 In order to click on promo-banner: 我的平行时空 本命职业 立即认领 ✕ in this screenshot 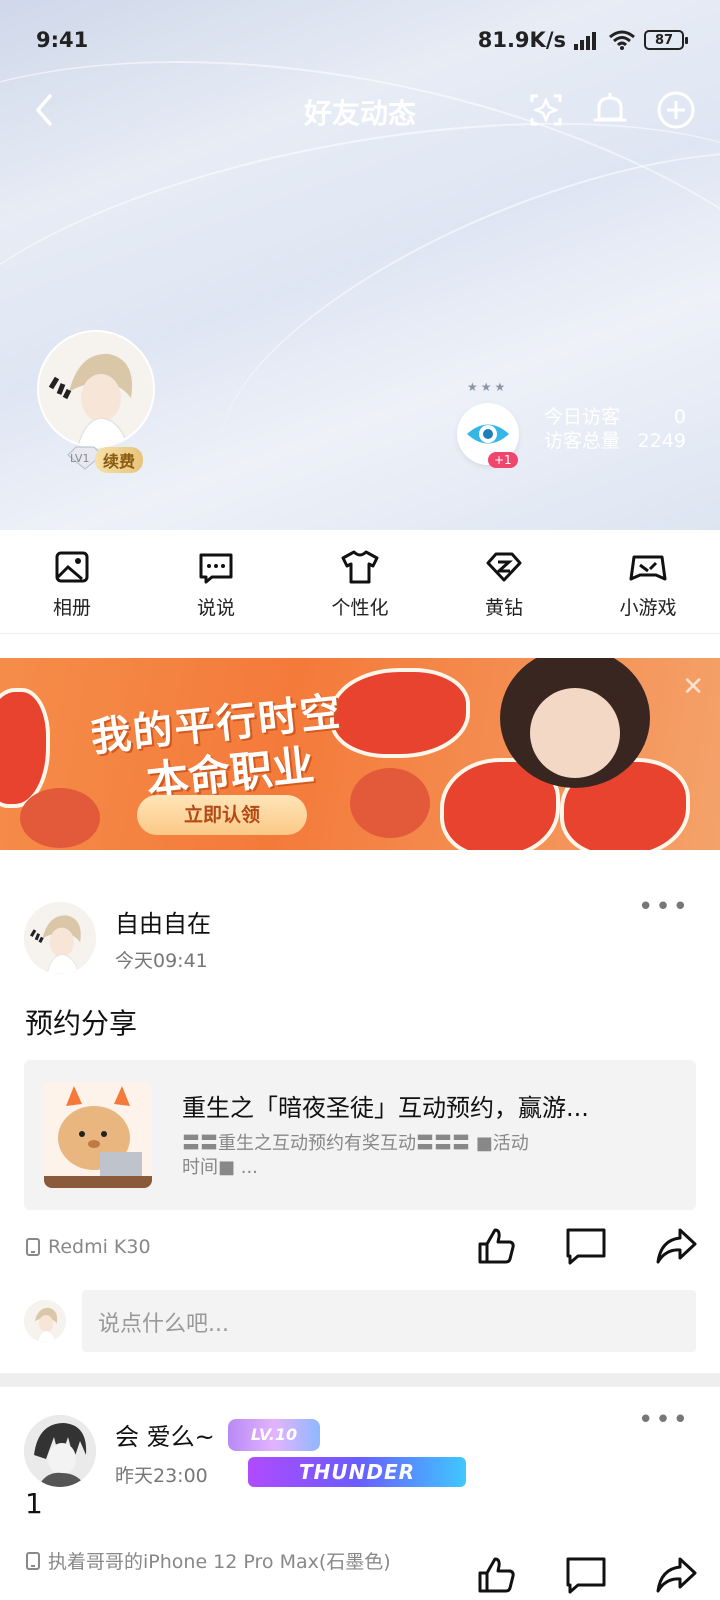, I will do `click(360, 754)`.